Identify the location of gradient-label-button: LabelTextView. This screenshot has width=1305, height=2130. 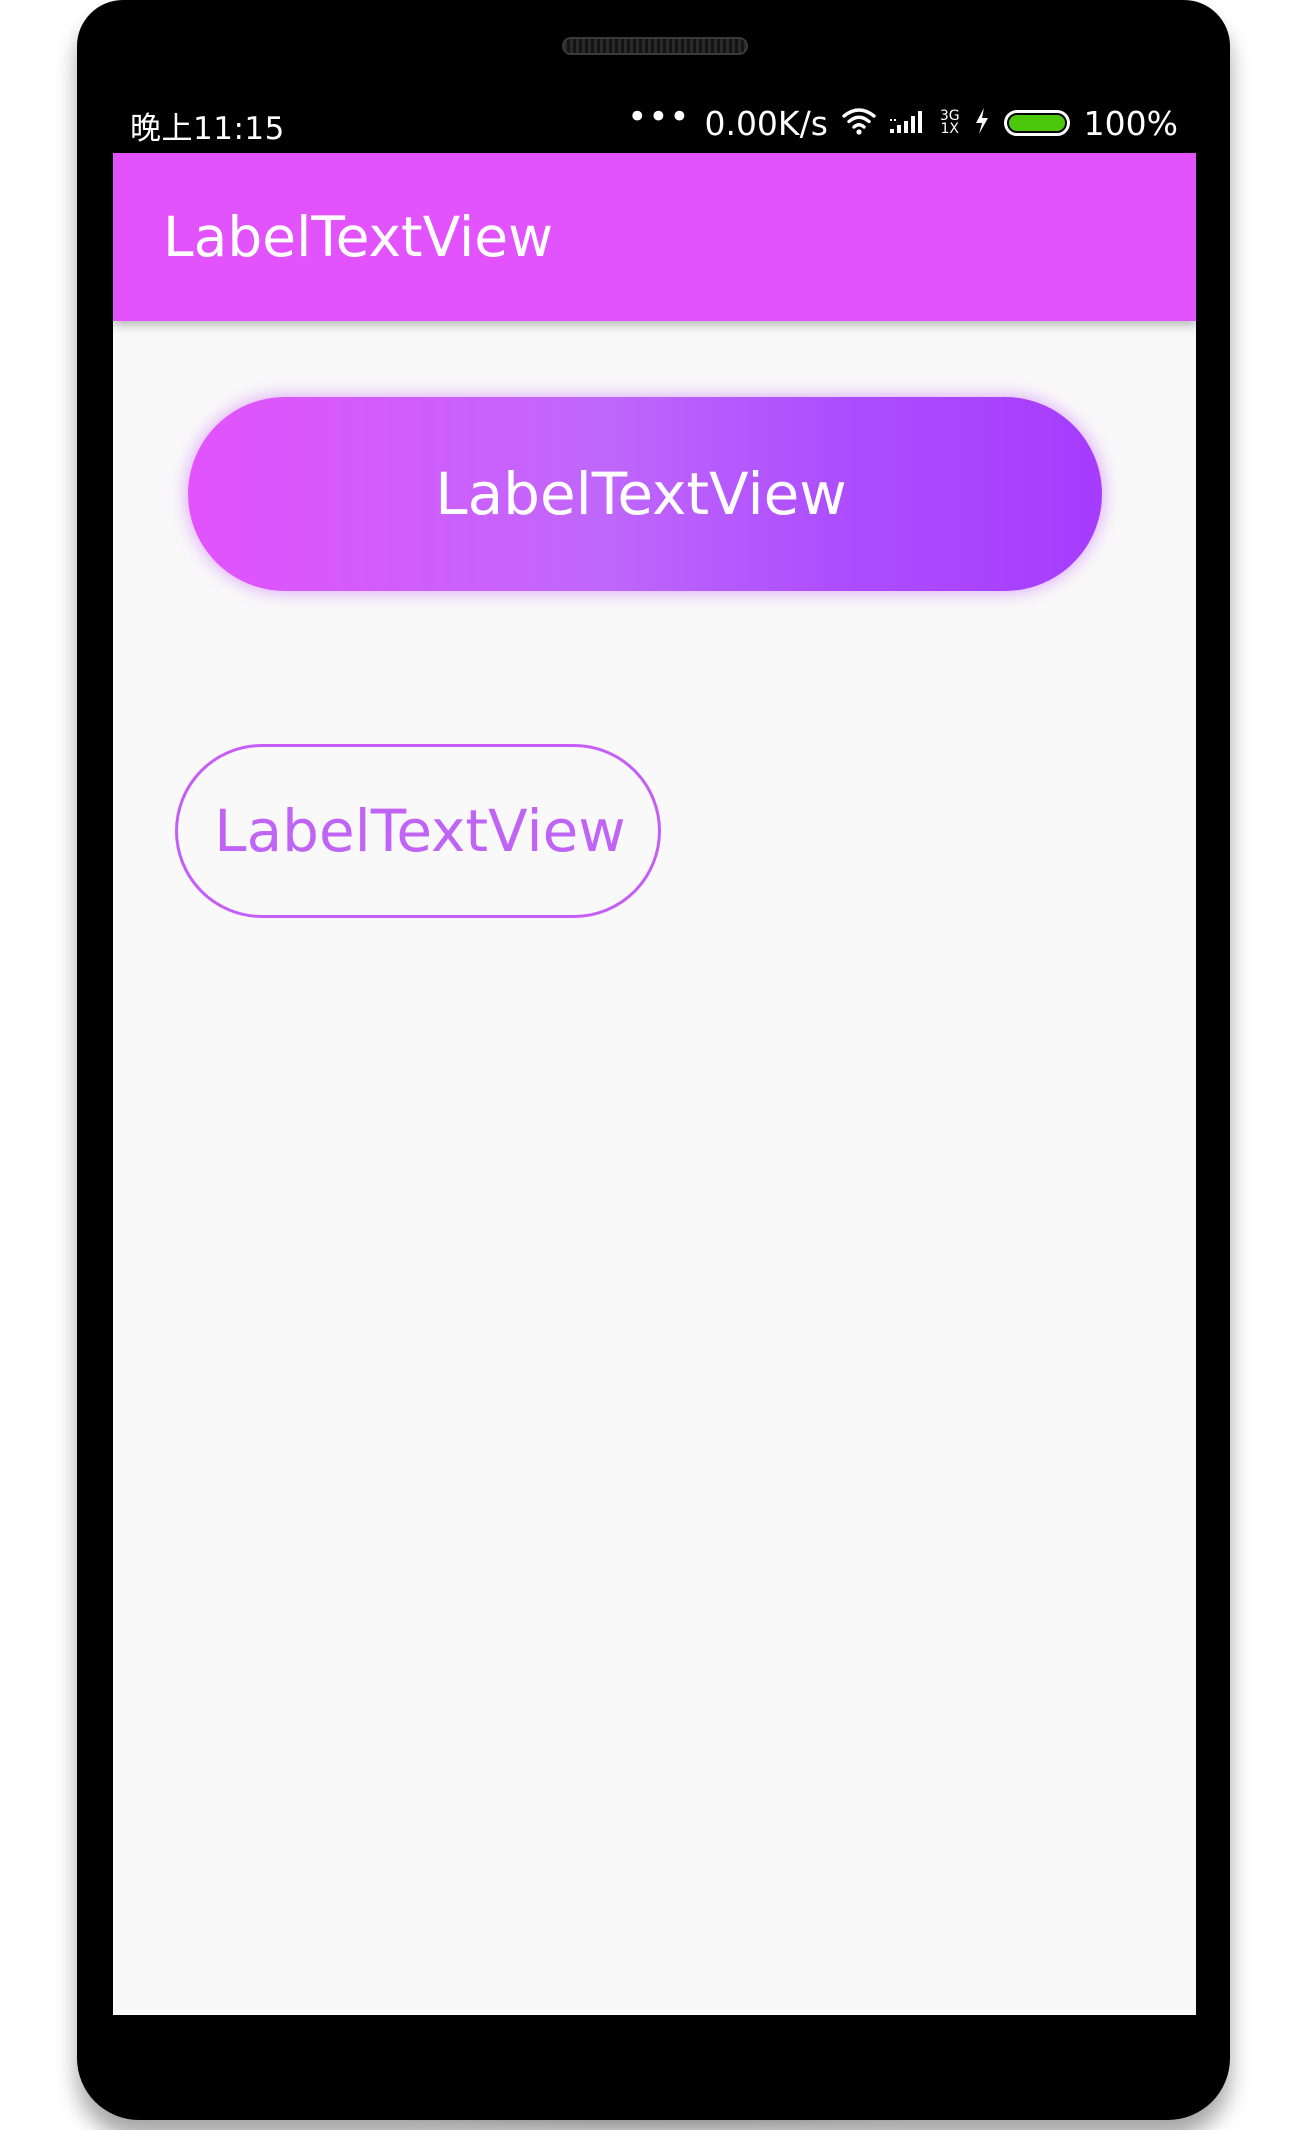
(645, 494).